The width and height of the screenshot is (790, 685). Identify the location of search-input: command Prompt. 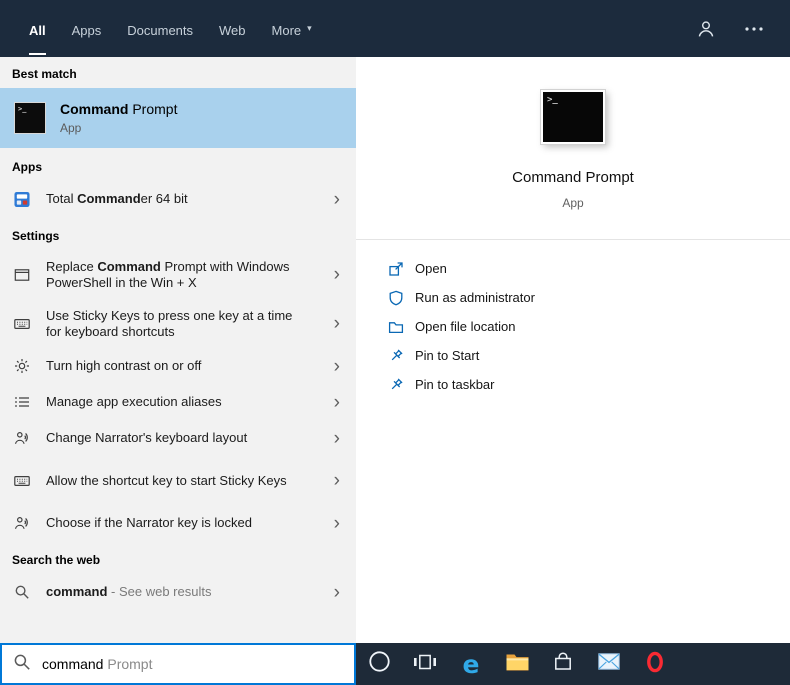
(178, 664).